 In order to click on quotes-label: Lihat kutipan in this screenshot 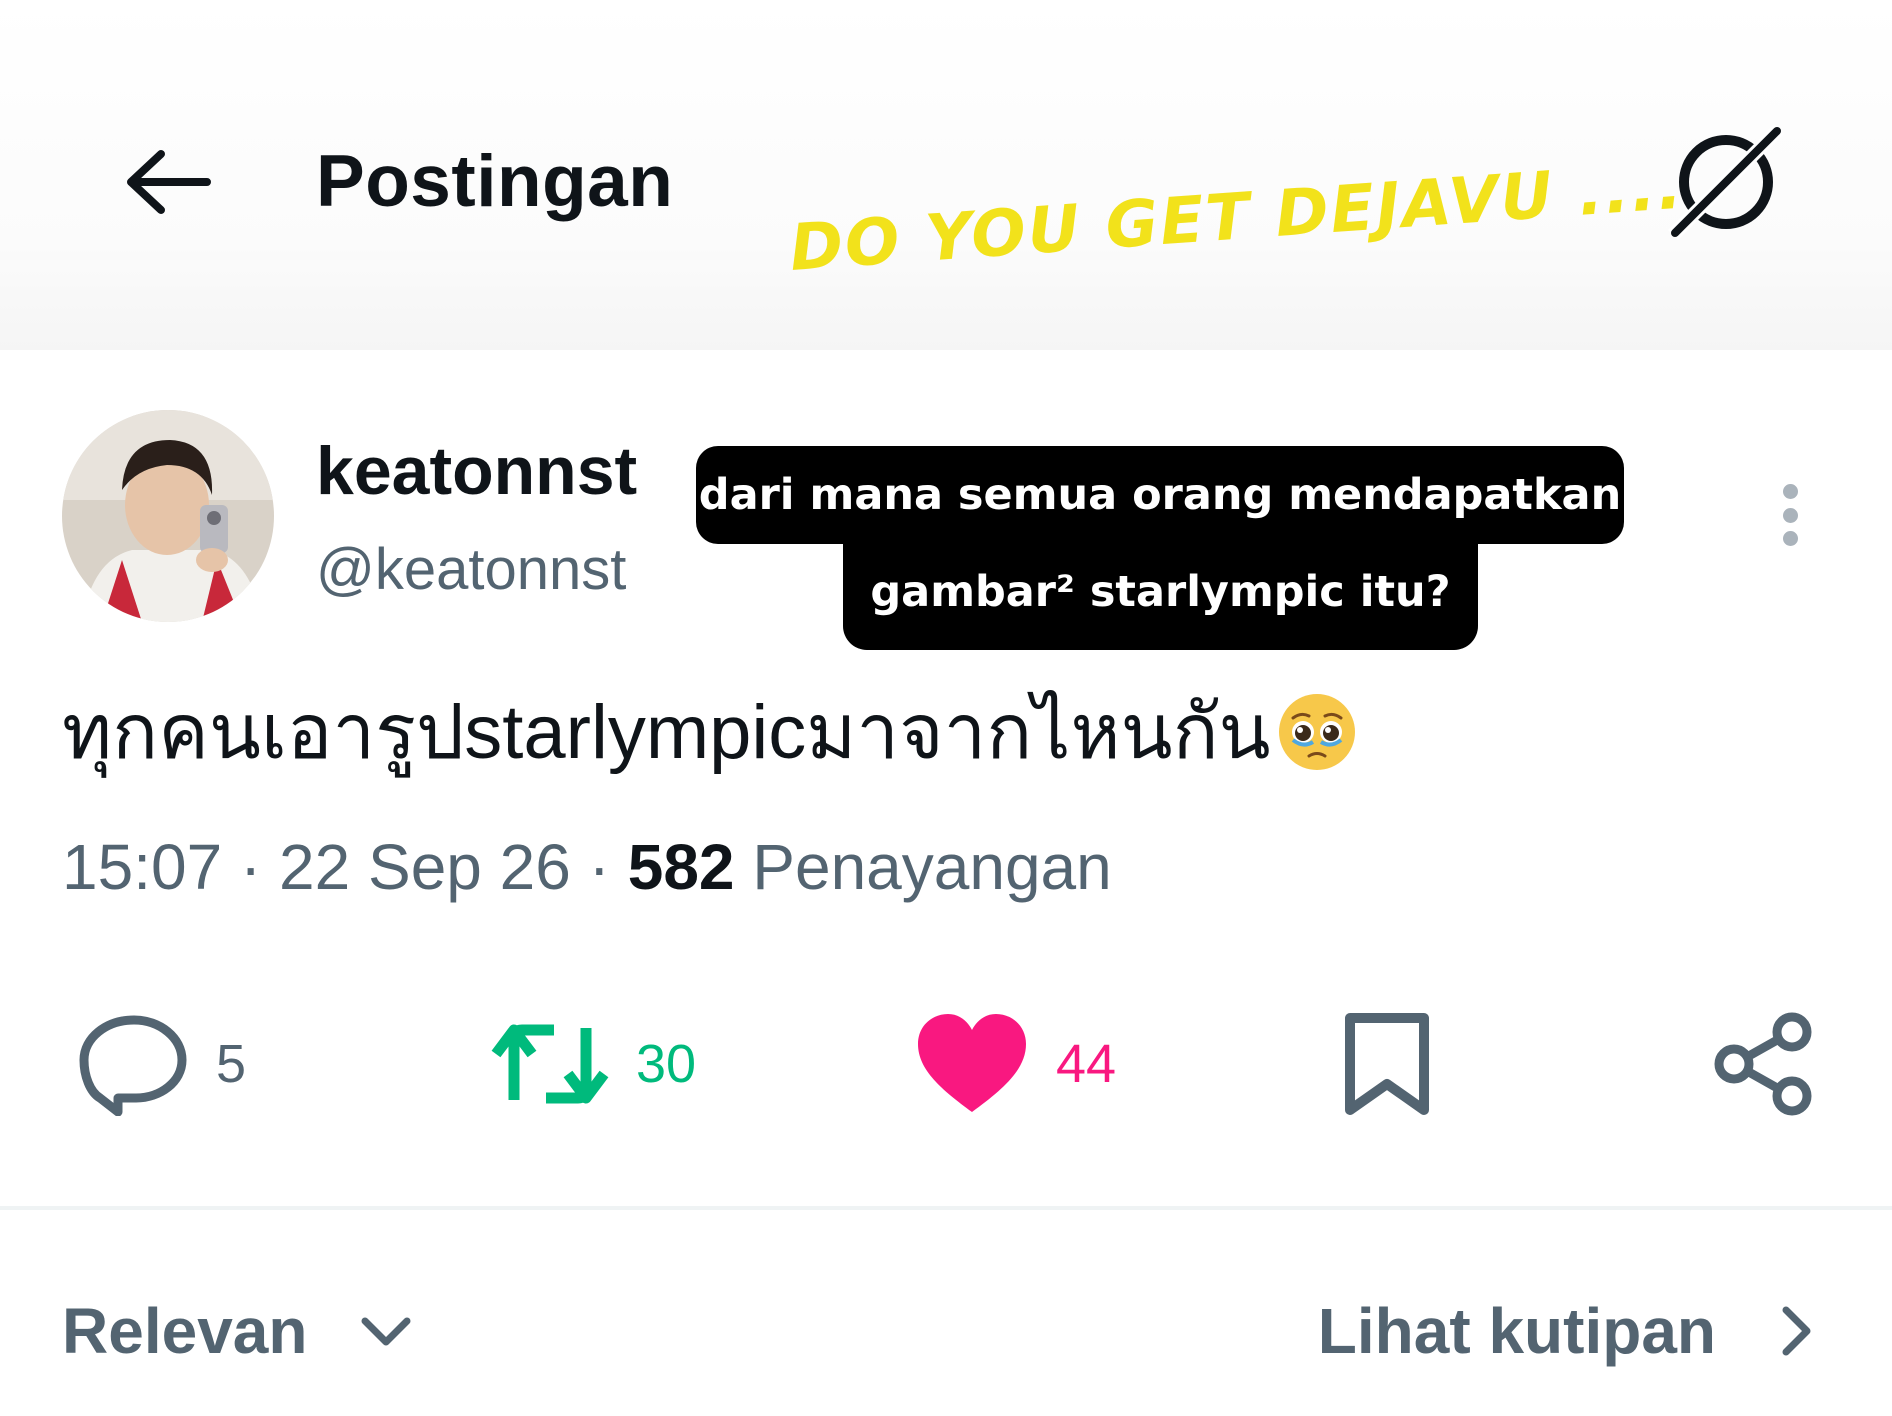, I will do `click(1516, 1331)`.